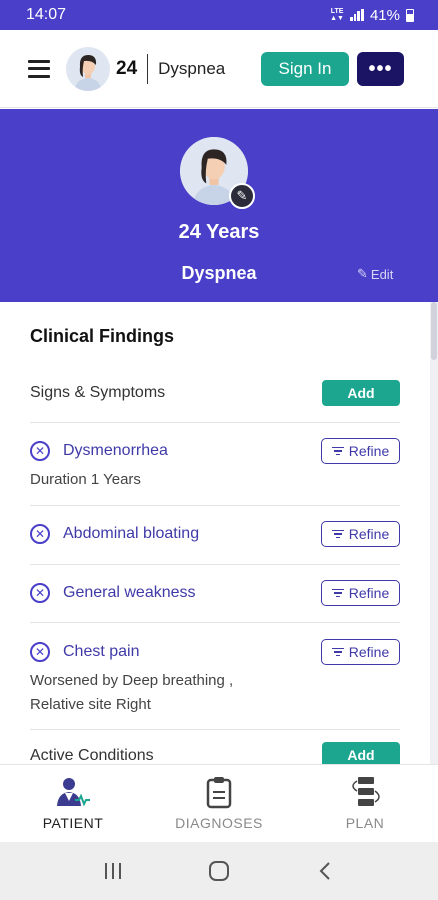 Image resolution: width=438 pixels, height=900 pixels. Describe the element at coordinates (410, 15) in the screenshot. I see `battery-icon` at that location.